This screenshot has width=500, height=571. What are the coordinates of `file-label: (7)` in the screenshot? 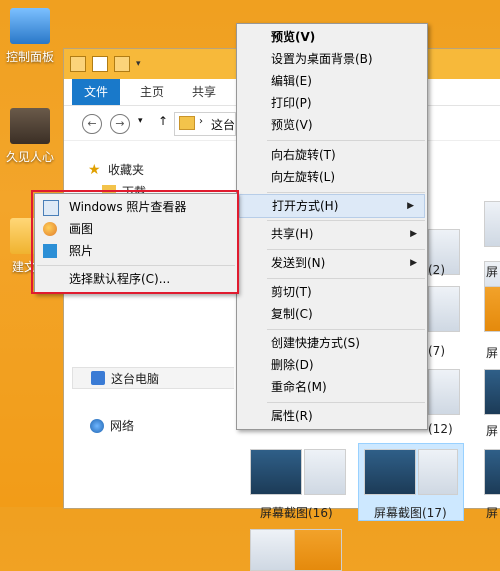 It's located at (436, 351).